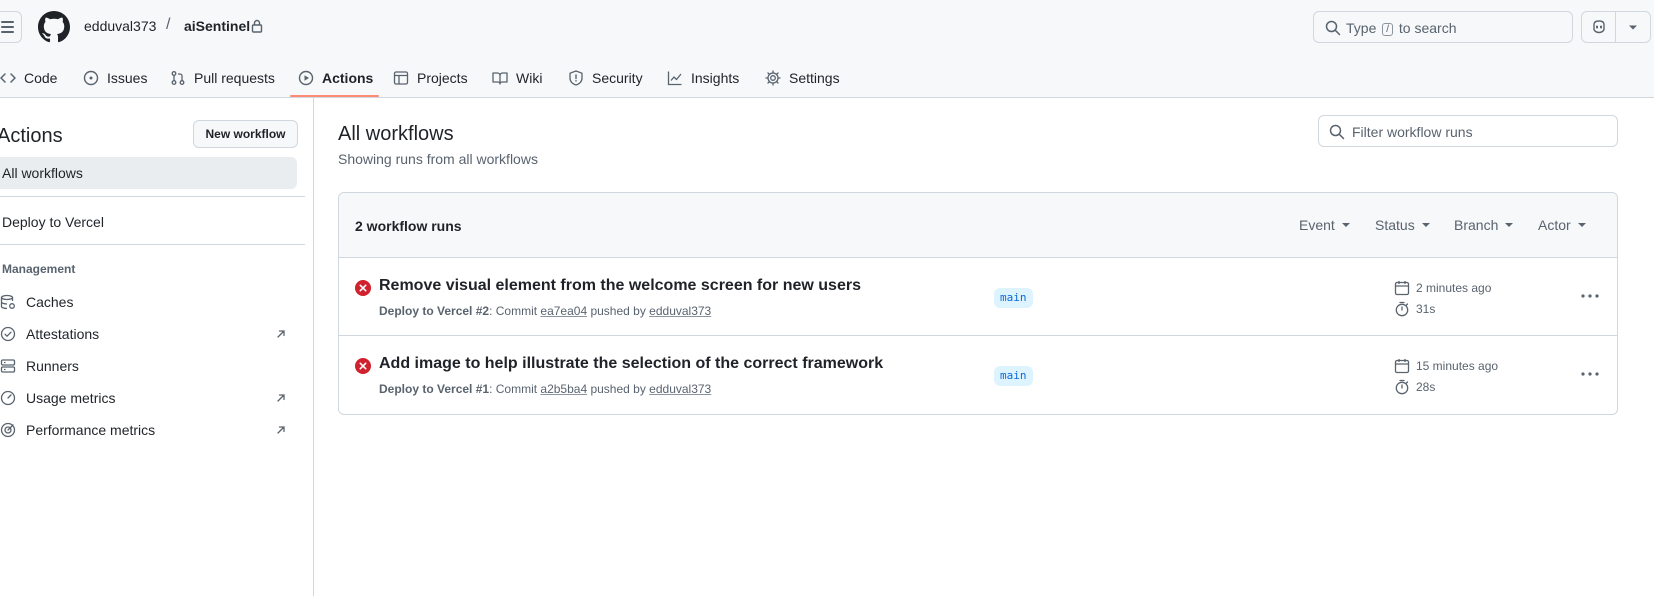 This screenshot has width=1654, height=596. I want to click on tab-settings: Settings, so click(802, 78).